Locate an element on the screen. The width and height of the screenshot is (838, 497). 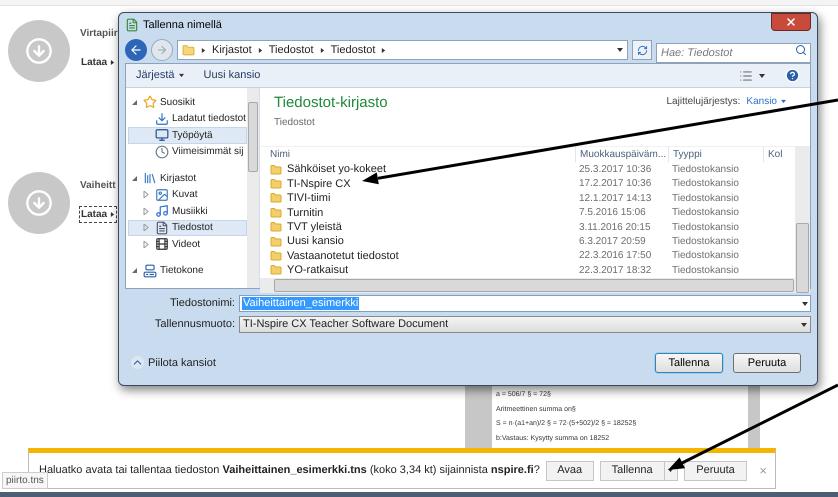
window-title: Tallenna nimellä is located at coordinates (182, 25).